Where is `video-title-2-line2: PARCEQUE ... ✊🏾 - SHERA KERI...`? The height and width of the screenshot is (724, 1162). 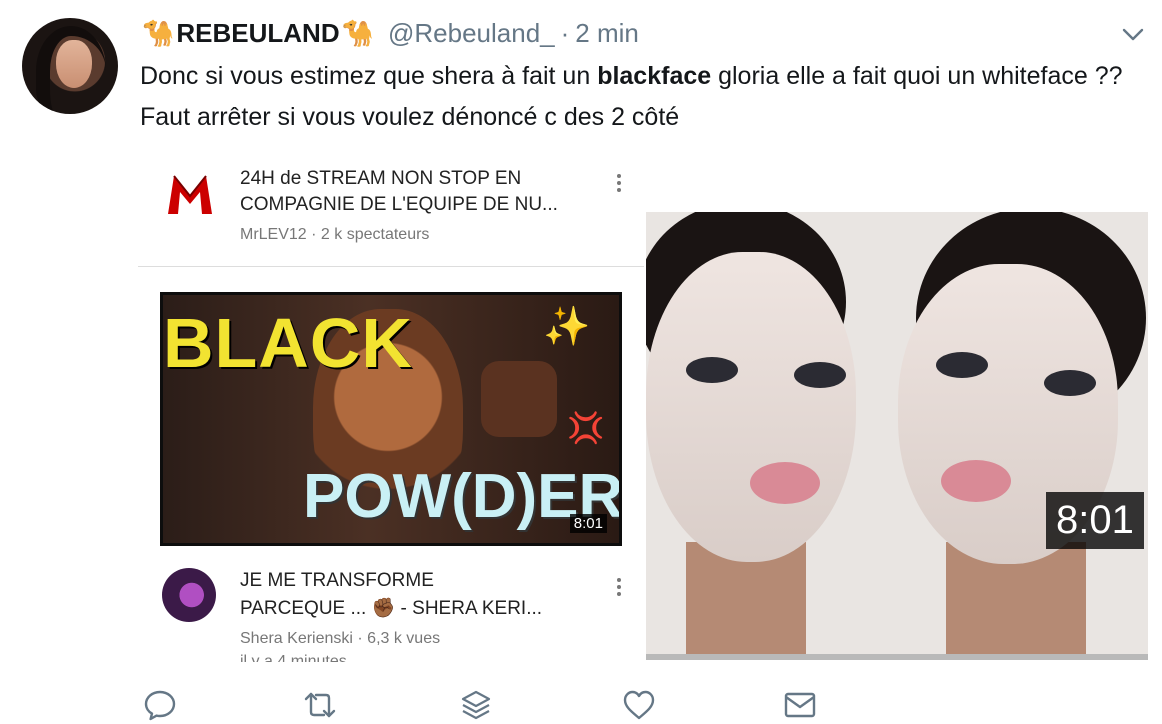 video-title-2-line2: PARCEQUE ... ✊🏾 - SHERA KERI... is located at coordinates (391, 608).